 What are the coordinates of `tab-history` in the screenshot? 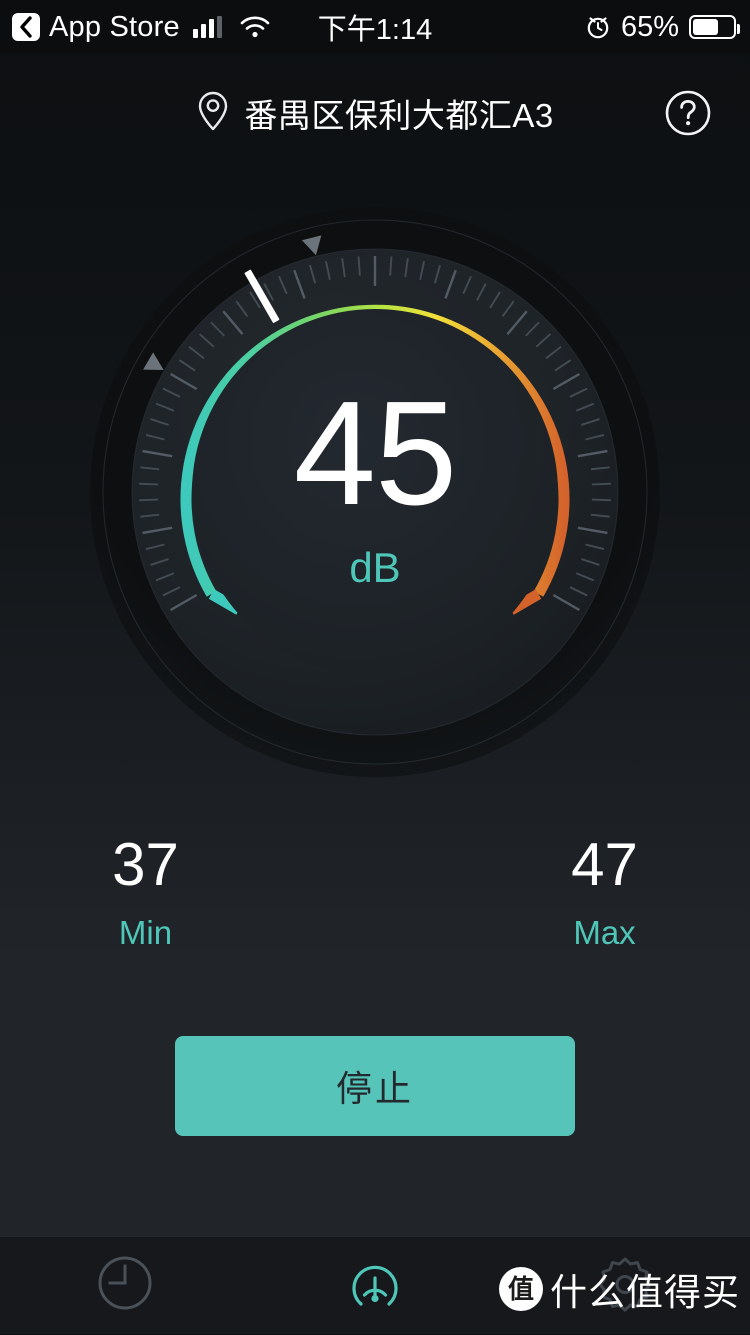 It's located at (125, 1286).